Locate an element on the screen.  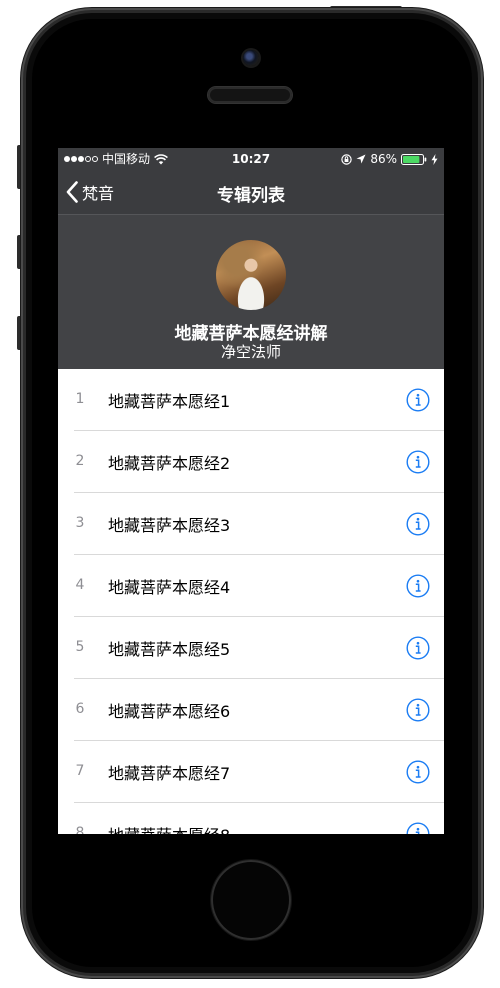
album-cover-avatar is located at coordinates (251, 275).